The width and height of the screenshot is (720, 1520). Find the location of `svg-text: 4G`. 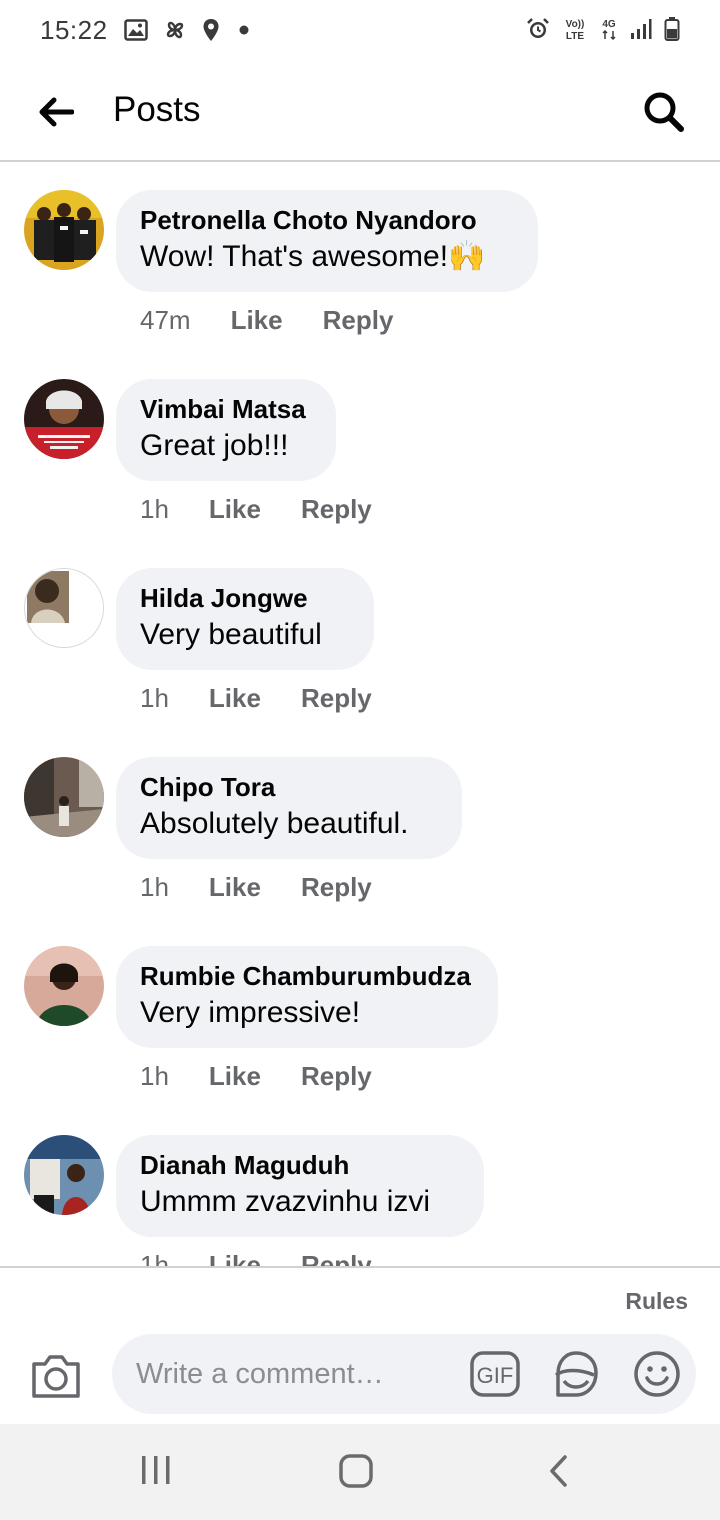

svg-text: 4G is located at coordinates (609, 24).